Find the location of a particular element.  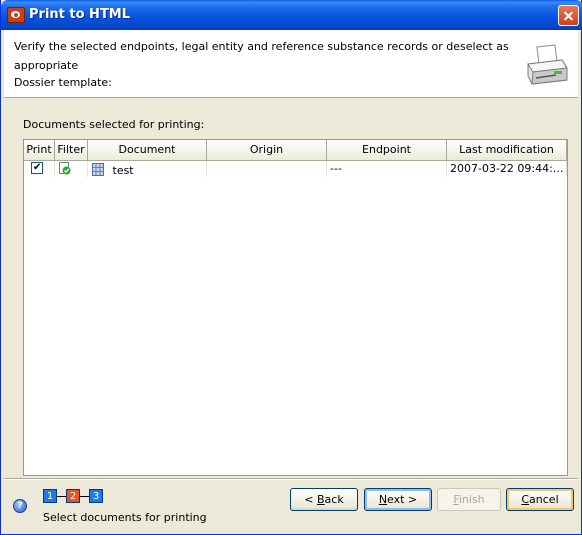

finish-button: Finish is located at coordinates (469, 499).